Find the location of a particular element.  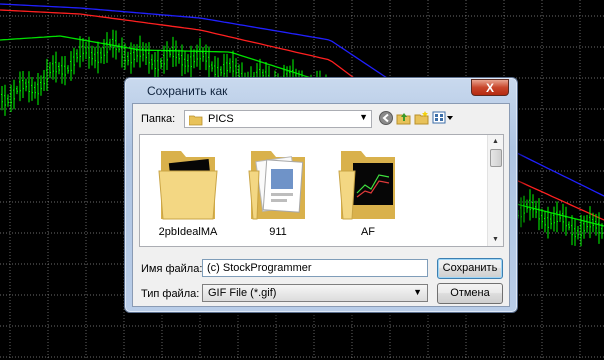

folder-name: AF is located at coordinates (368, 232).